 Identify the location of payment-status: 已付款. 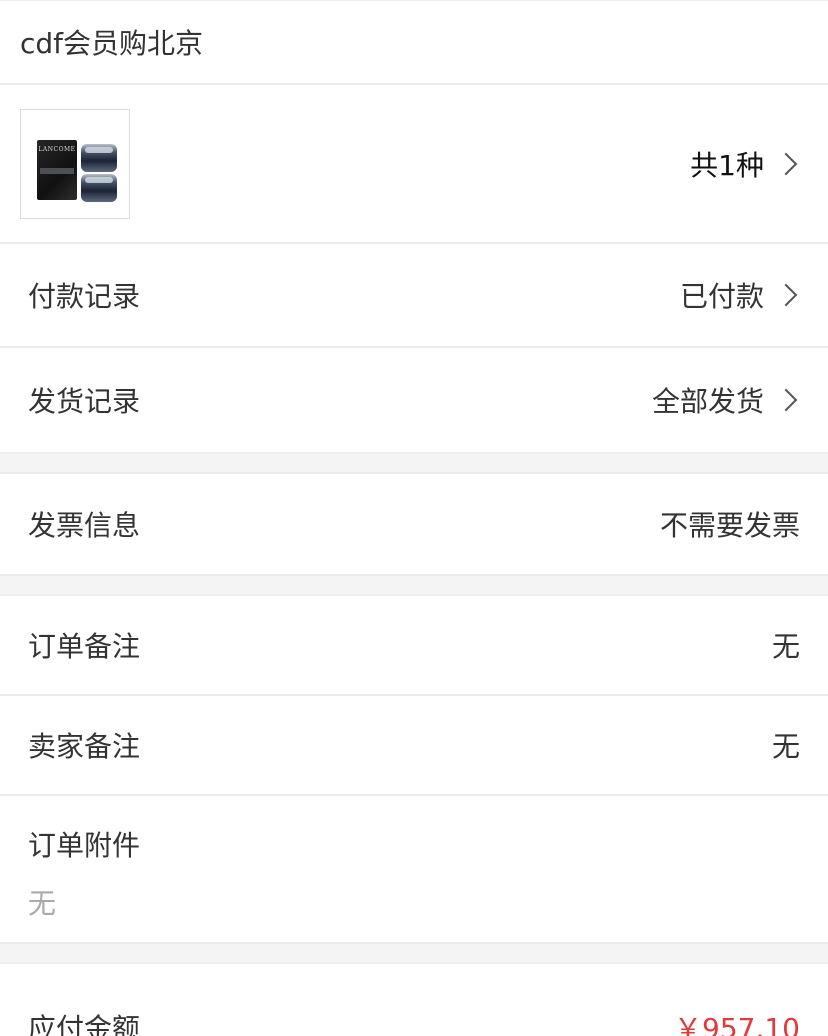
(721, 296).